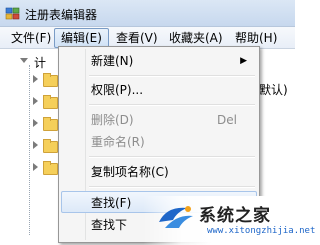 The image size is (320, 245). What do you see at coordinates (81, 38) in the screenshot?
I see `menu-edit: 编辑(E)` at bounding box center [81, 38].